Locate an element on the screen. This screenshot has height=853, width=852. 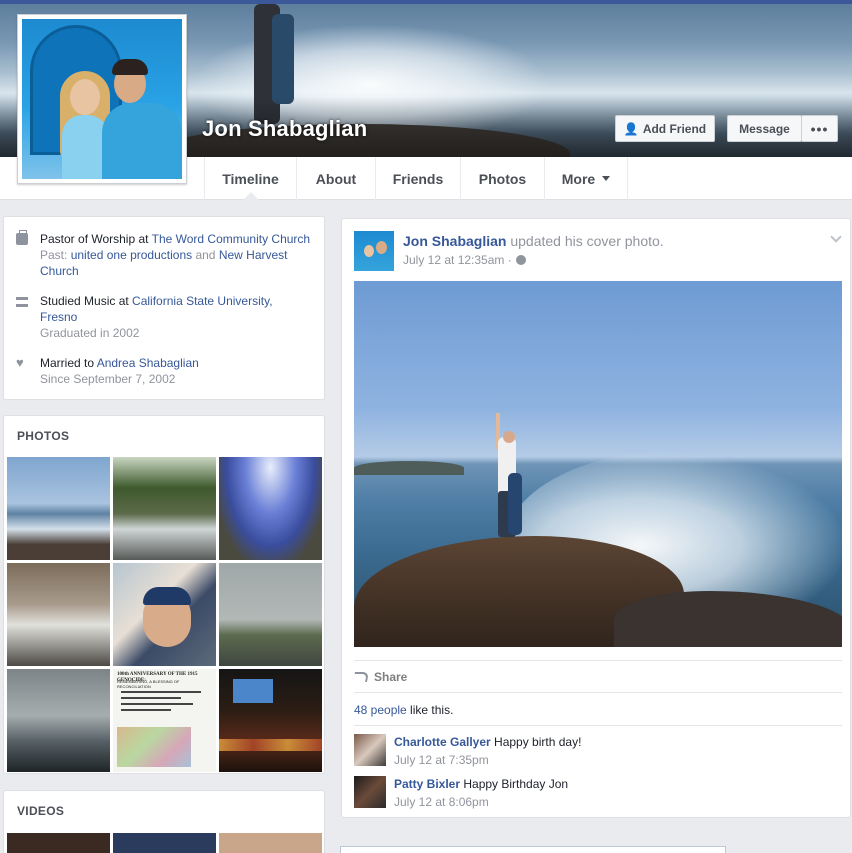
add-friend-button: 👤 Add Friend is located at coordinates (665, 128).